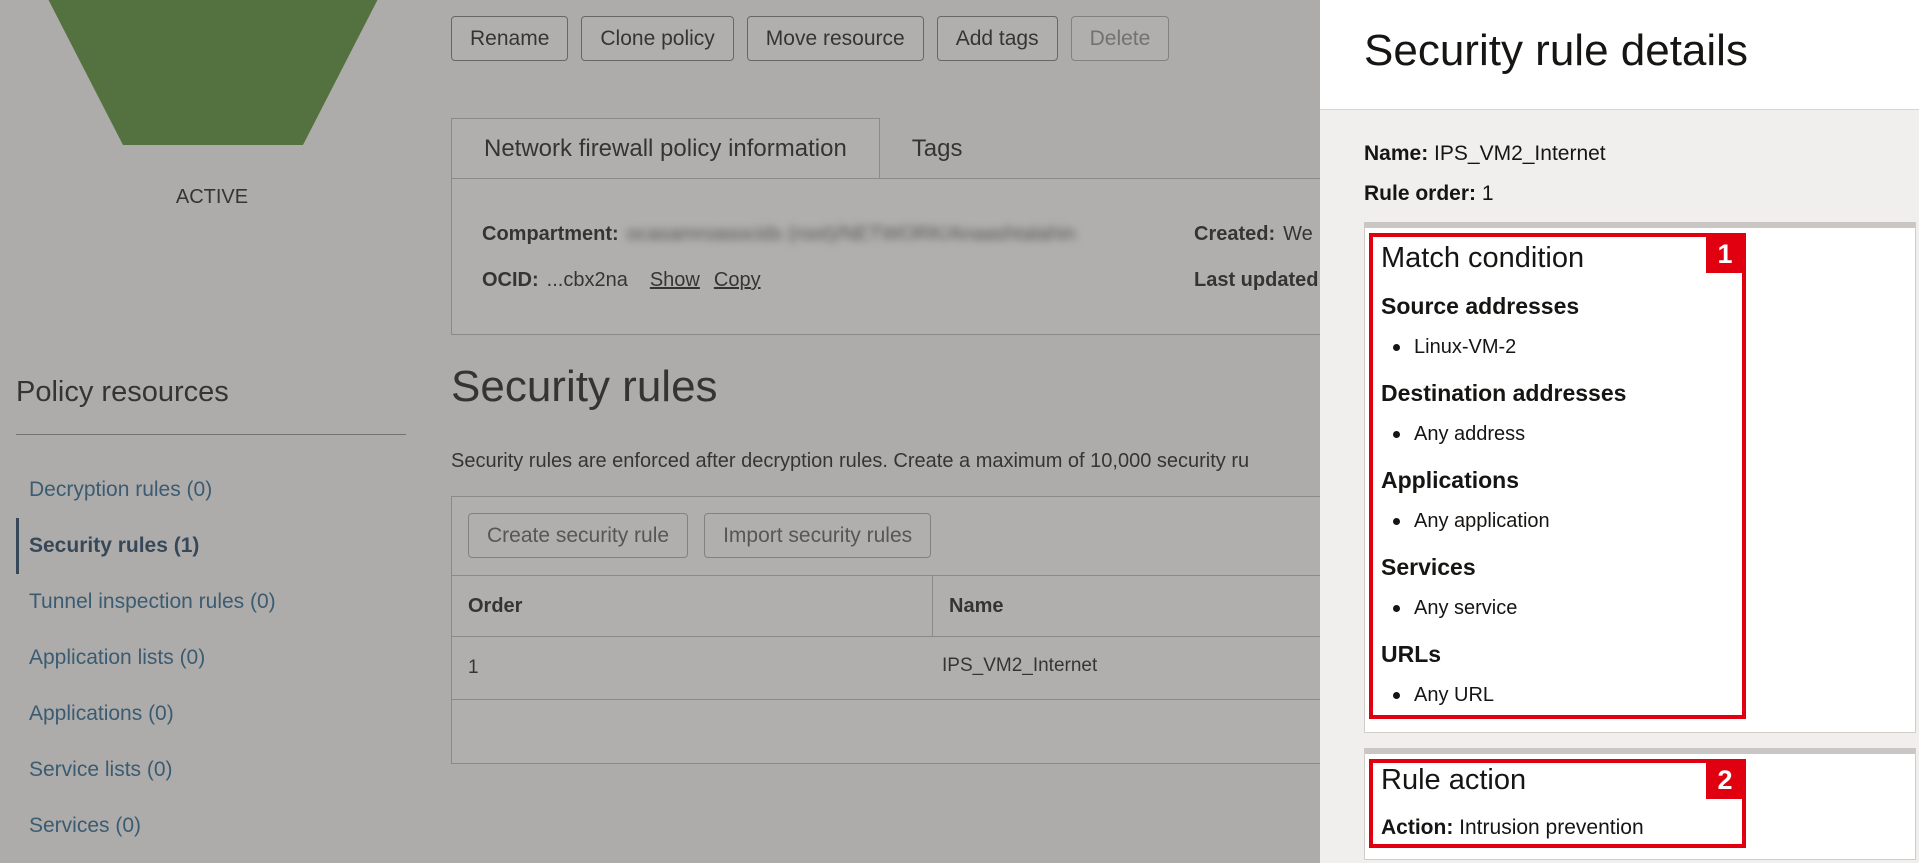 This screenshot has width=1919, height=863. I want to click on rule-order-label: Rule order:, so click(1420, 193).